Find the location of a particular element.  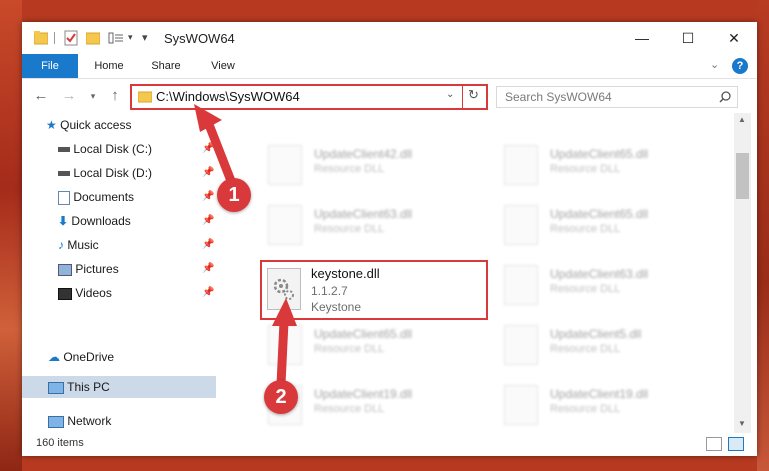

divider is located at coordinates (462, 97).